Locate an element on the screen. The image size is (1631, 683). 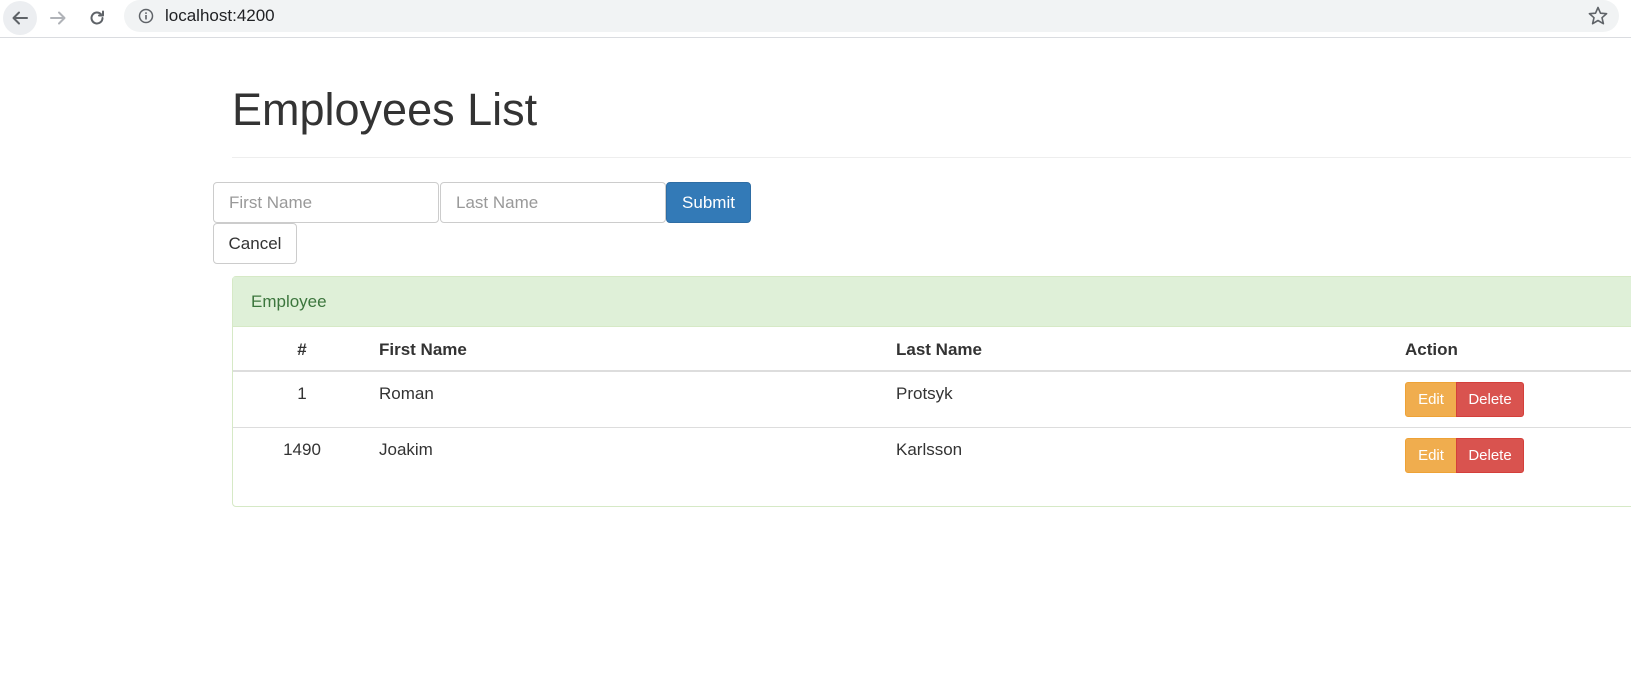
arrow-right-icon is located at coordinates (58, 18).